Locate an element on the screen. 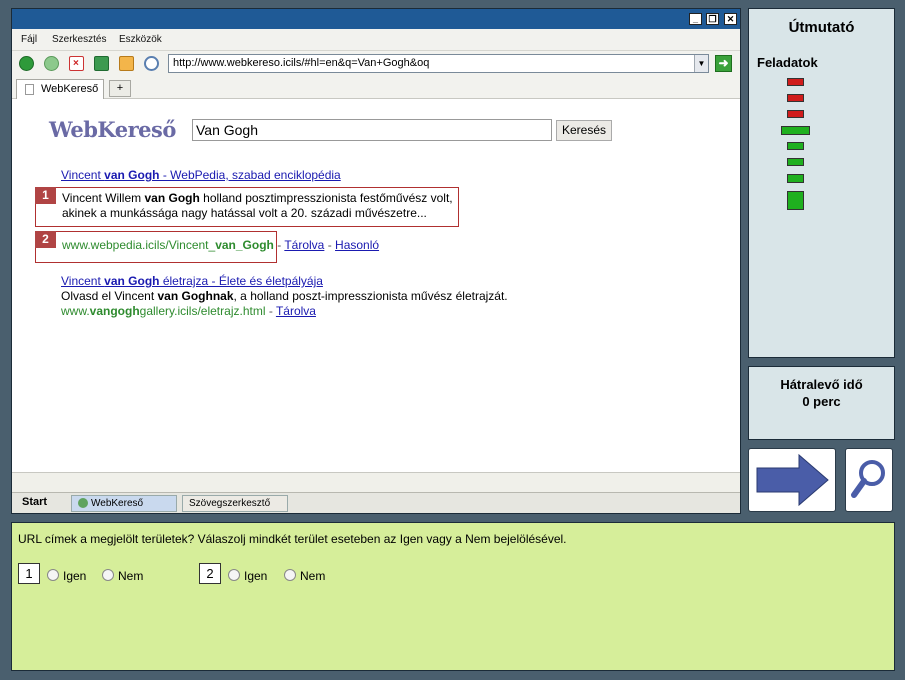 The height and width of the screenshot is (680, 905). item-1-no-label: Nem is located at coordinates (130, 576).